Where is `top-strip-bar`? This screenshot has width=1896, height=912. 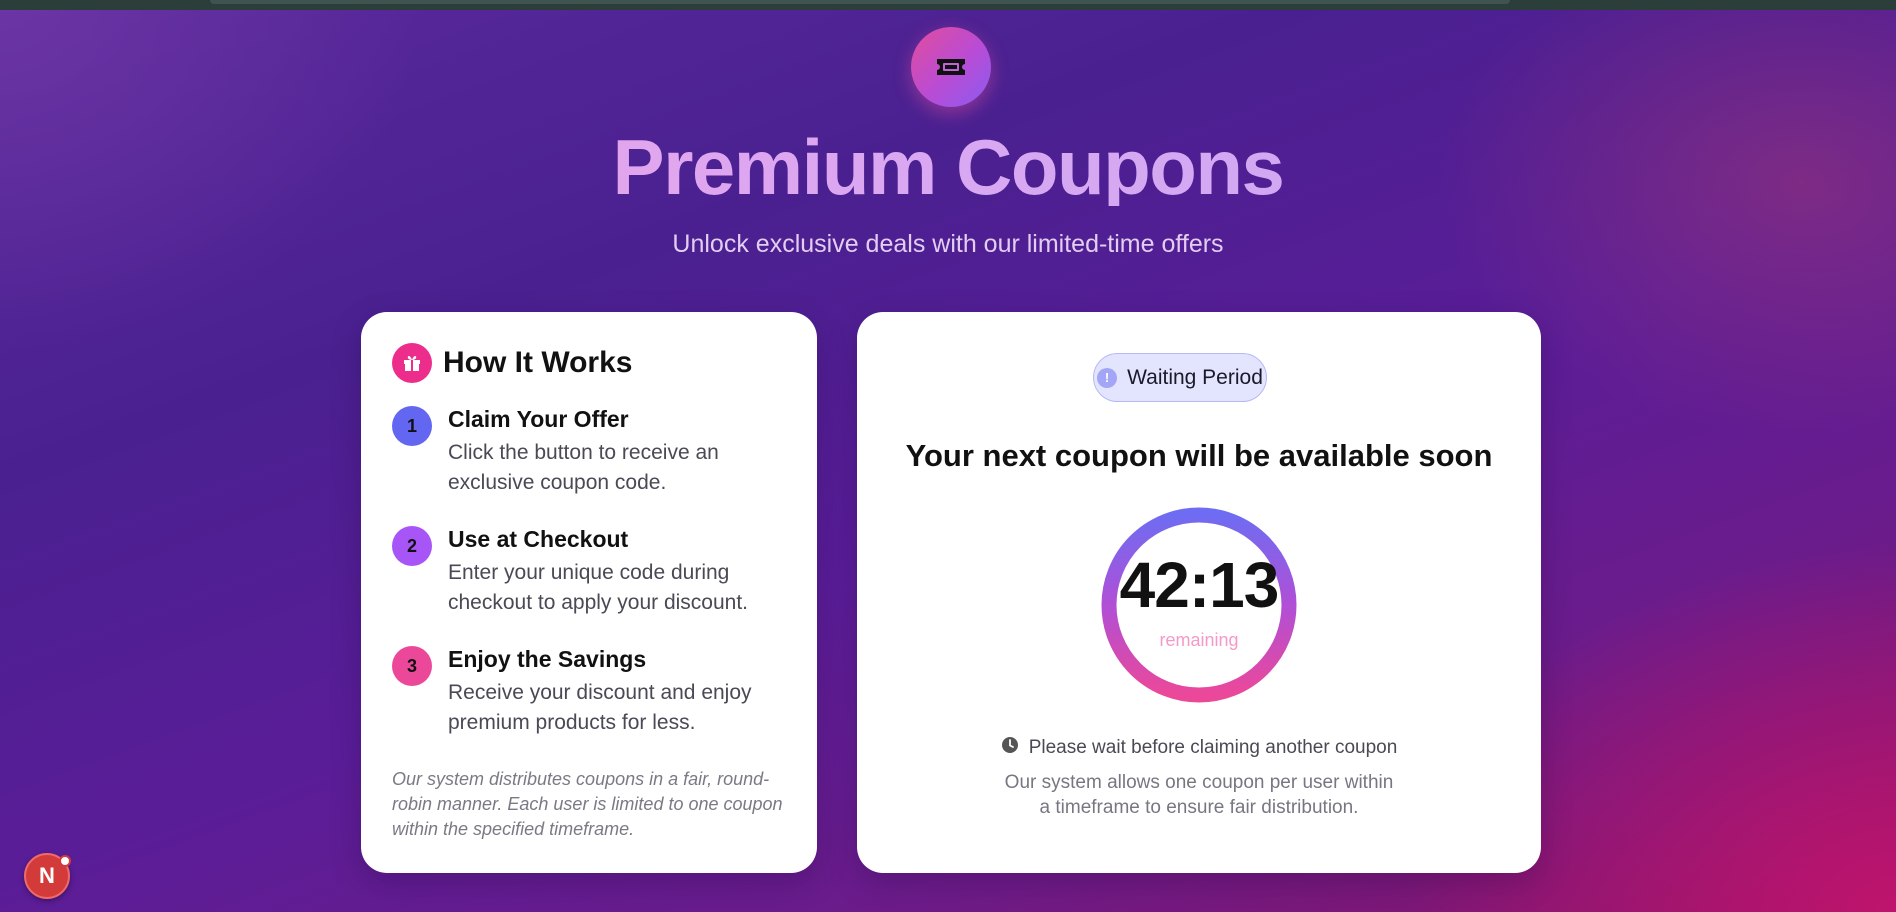
top-strip-bar is located at coordinates (860, 2).